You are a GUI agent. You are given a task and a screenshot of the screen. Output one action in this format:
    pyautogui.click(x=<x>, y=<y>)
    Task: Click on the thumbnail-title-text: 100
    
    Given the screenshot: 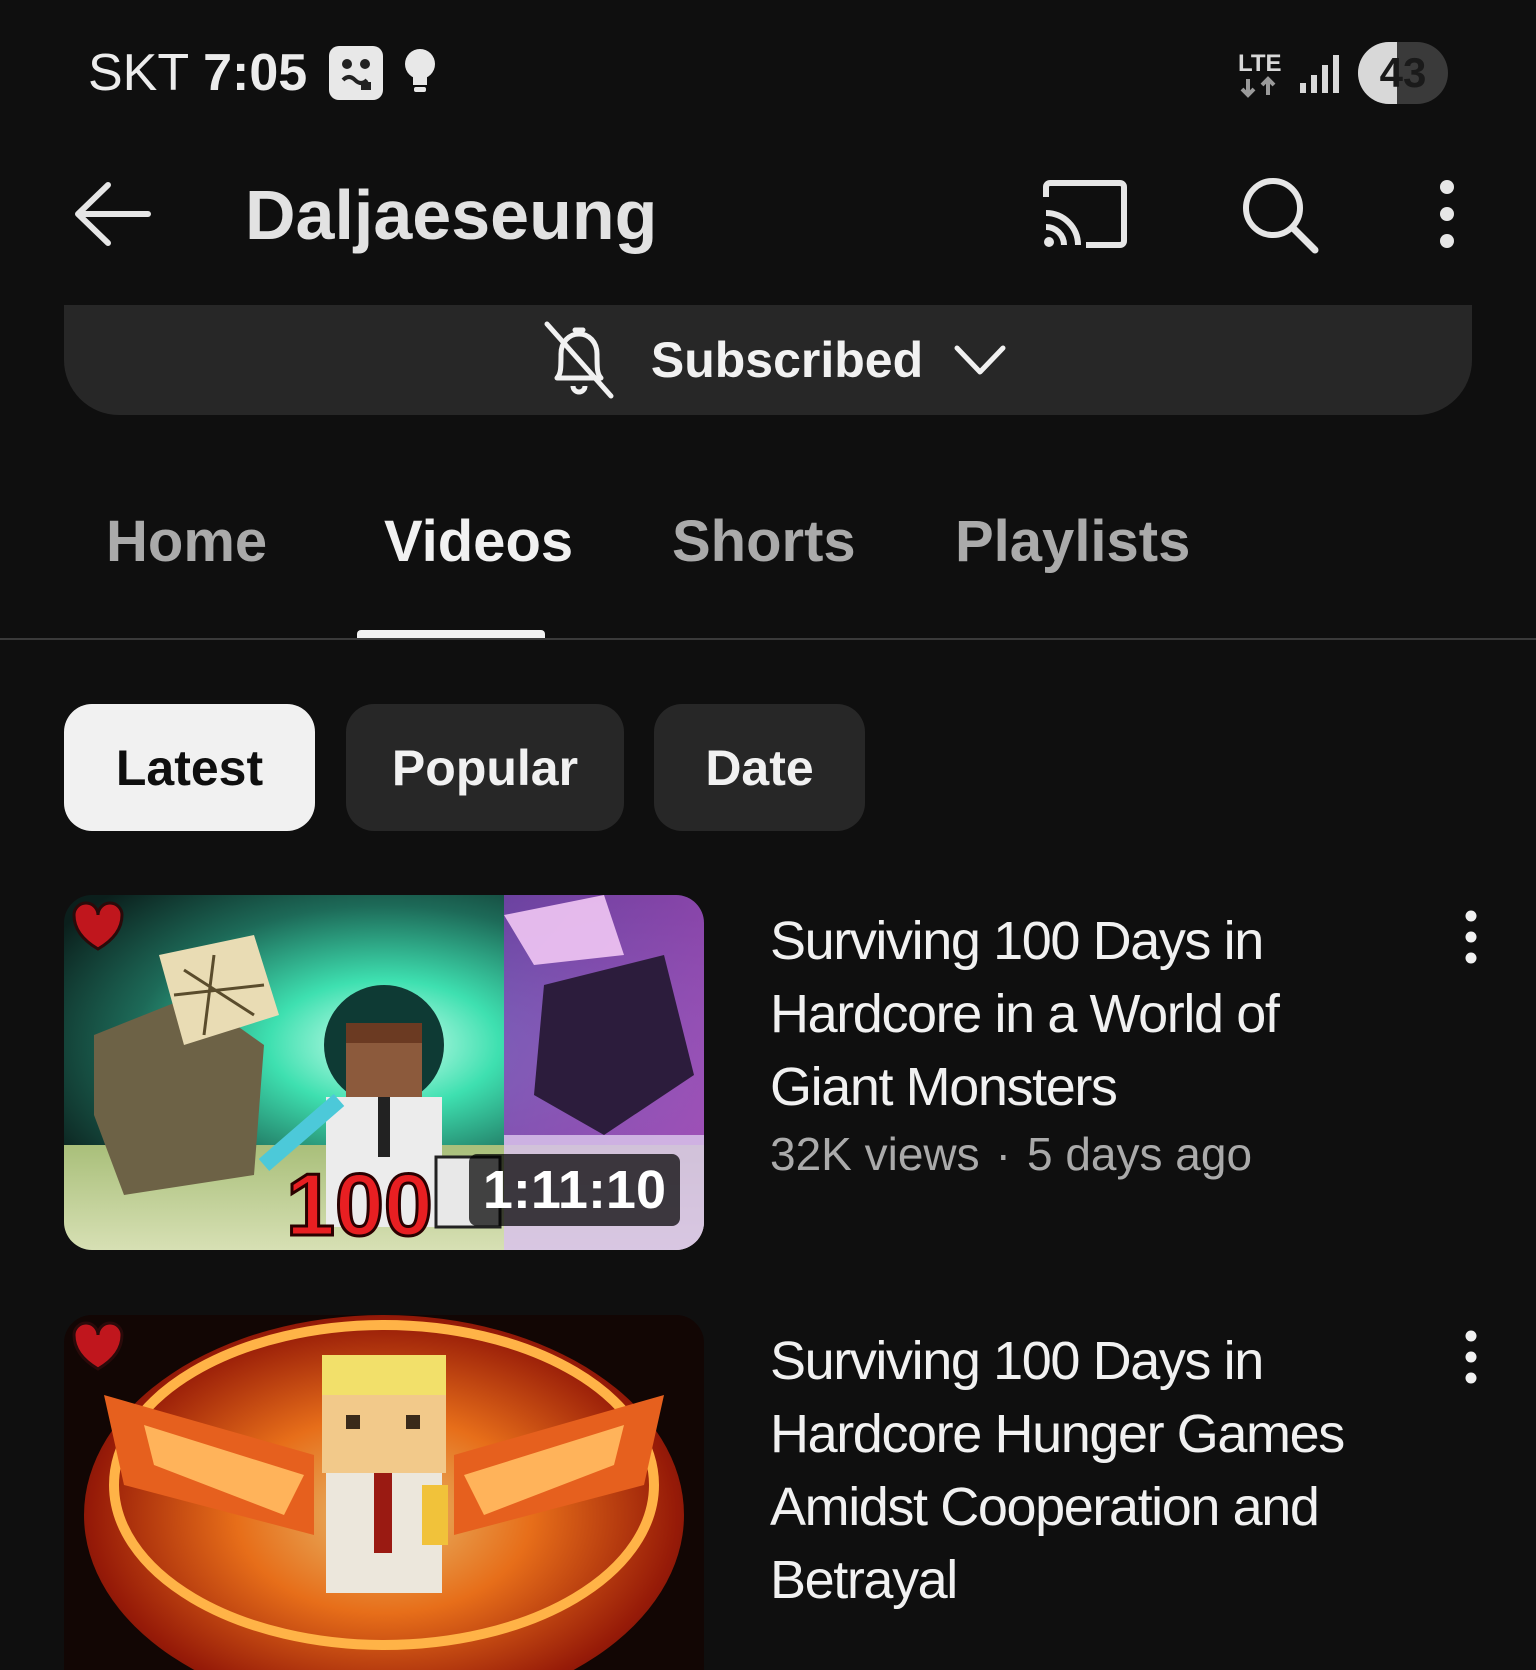 What is the action you would take?
    pyautogui.click(x=359, y=1202)
    